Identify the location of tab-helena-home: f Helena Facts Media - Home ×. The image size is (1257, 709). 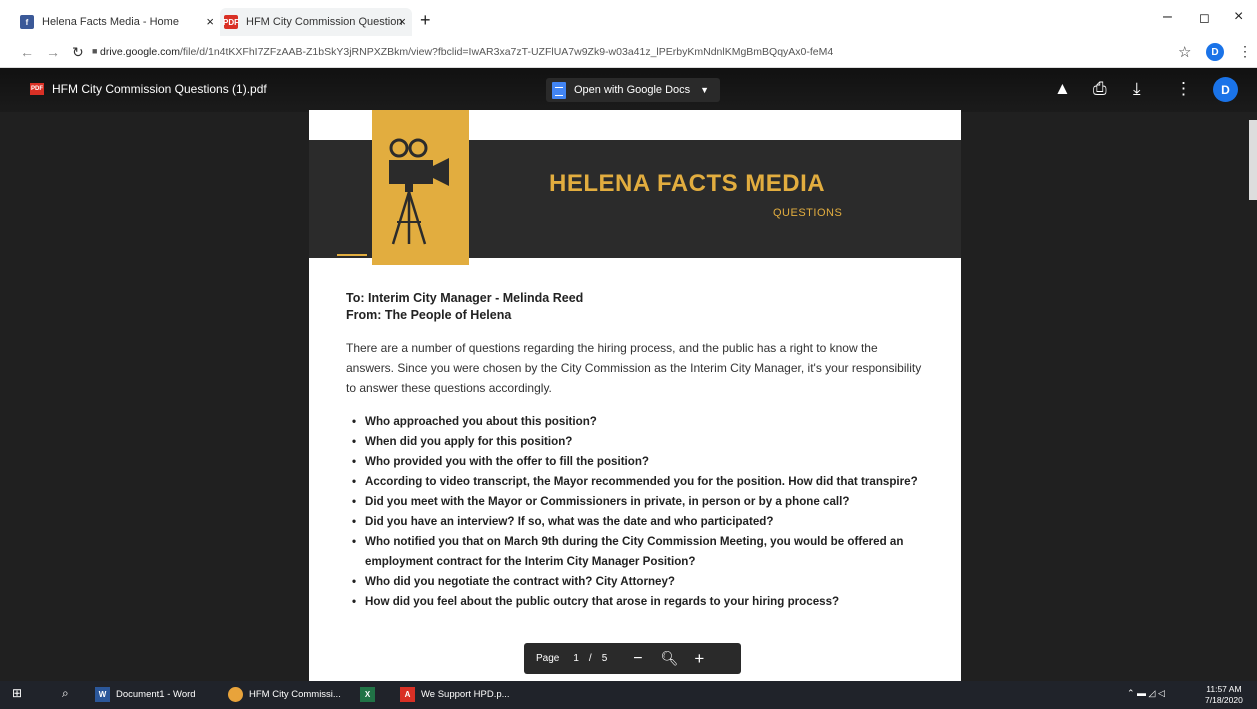
(120, 22).